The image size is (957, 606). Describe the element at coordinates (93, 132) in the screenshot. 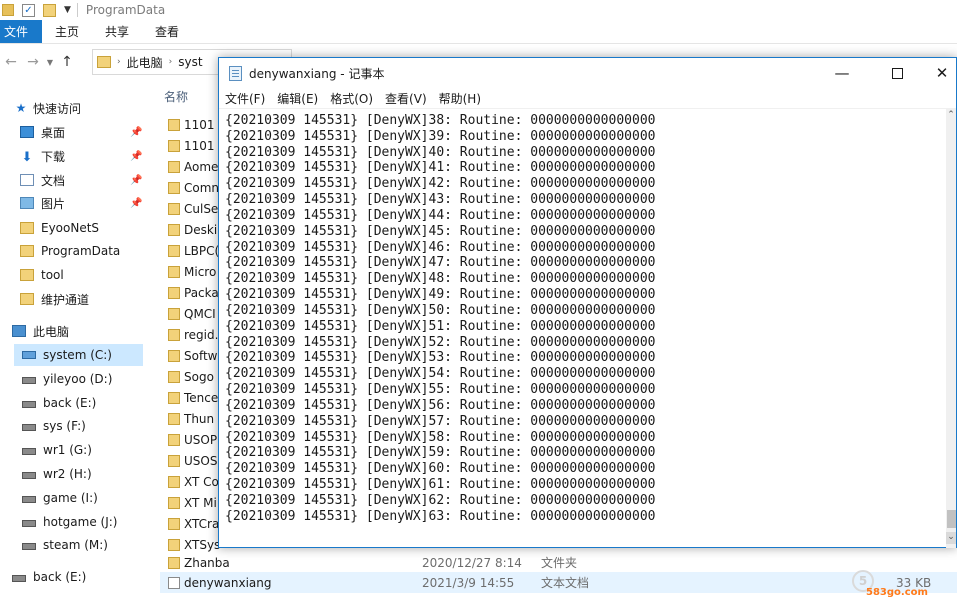

I see `sidebar-item-desktop: 桌面 📌` at that location.